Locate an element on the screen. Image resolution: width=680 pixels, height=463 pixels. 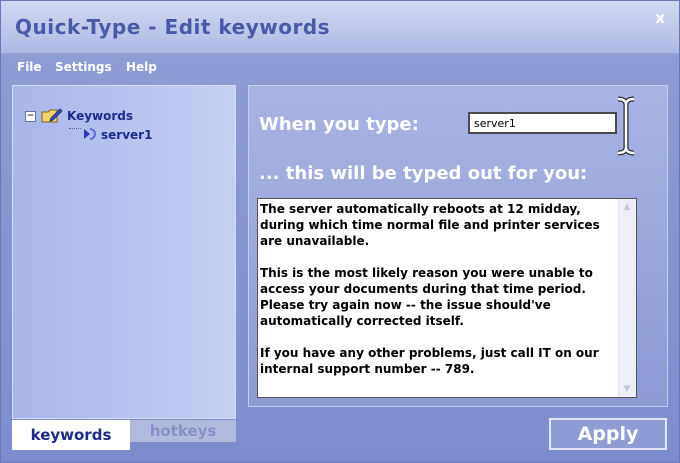
window-title: Quick-Type - Edit keywords is located at coordinates (173, 27).